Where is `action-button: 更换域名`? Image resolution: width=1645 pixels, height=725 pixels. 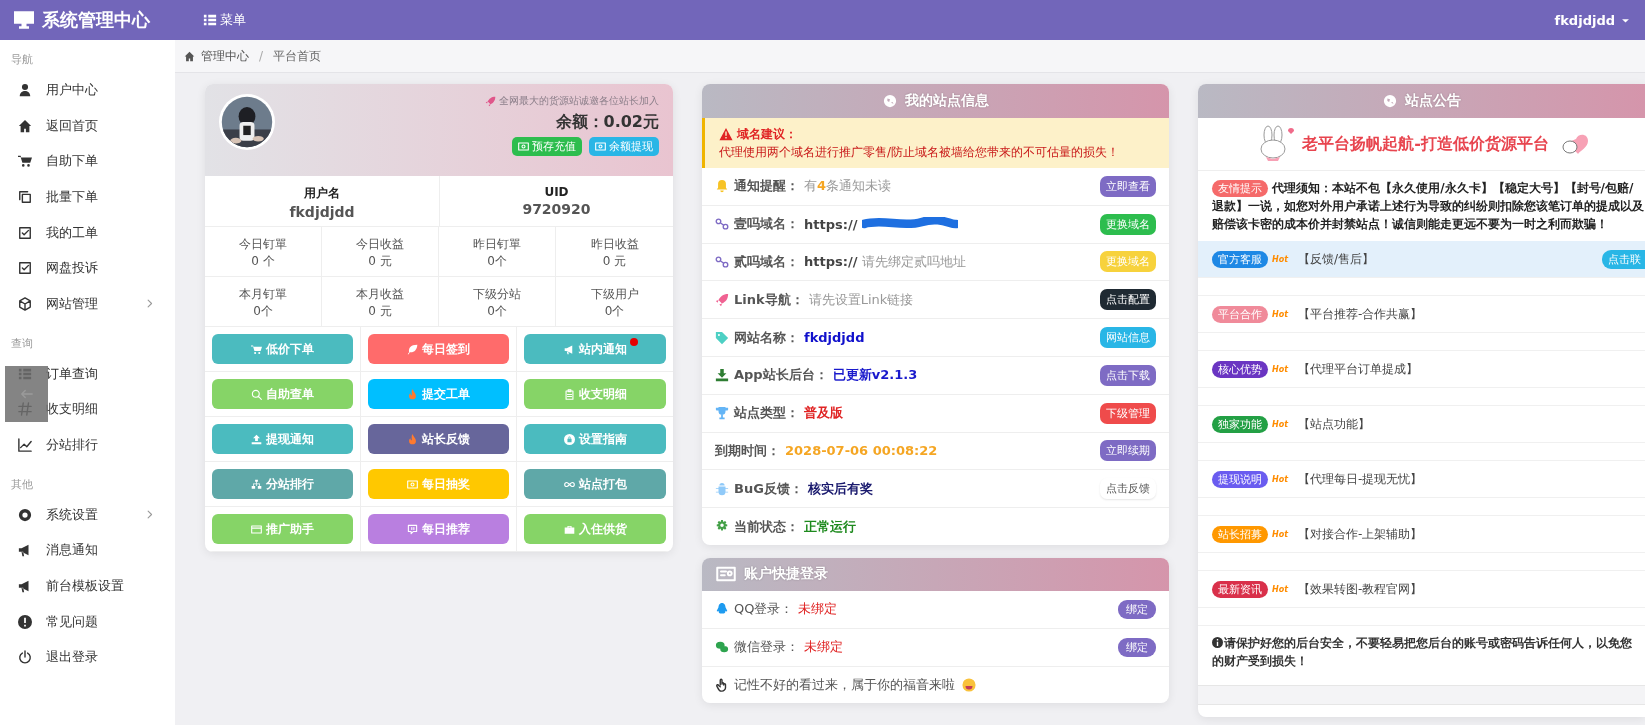
action-button: 更换域名 is located at coordinates (1128, 224).